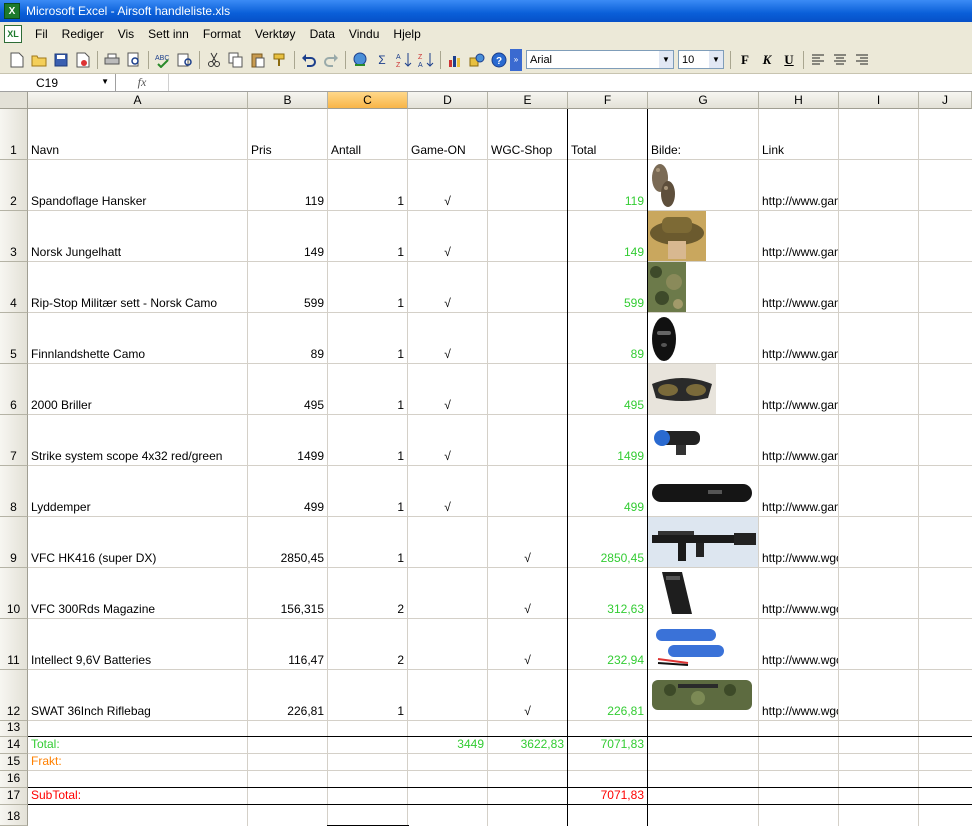  What do you see at coordinates (14, 779) in the screenshot?
I see `row-header-16: 16` at bounding box center [14, 779].